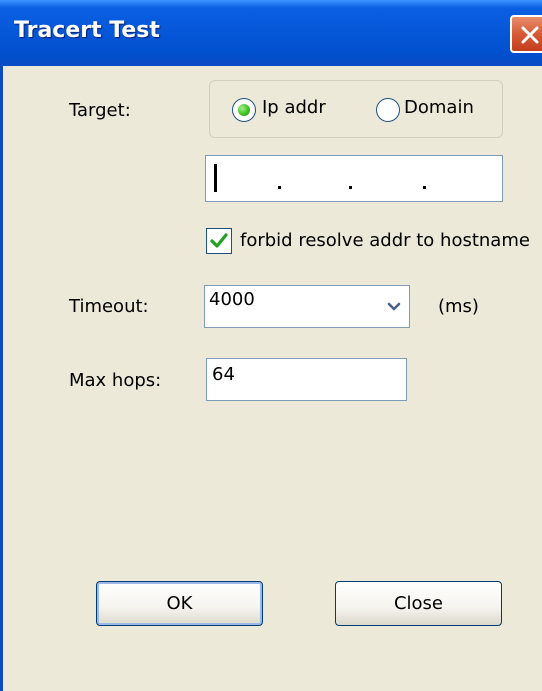 The image size is (542, 691). I want to click on text-caret, so click(215, 178).